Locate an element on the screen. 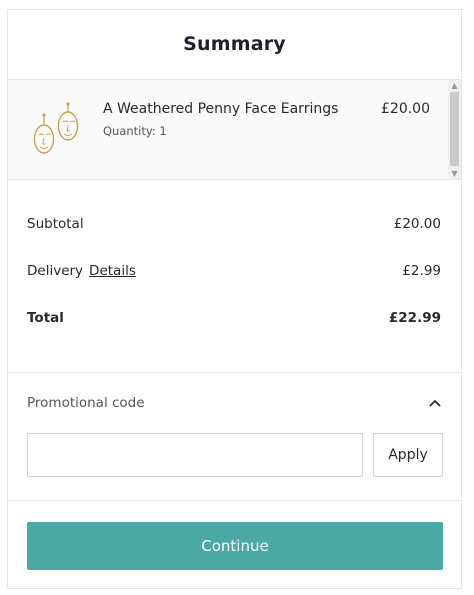  scroll-thumb is located at coordinates (454, 129).